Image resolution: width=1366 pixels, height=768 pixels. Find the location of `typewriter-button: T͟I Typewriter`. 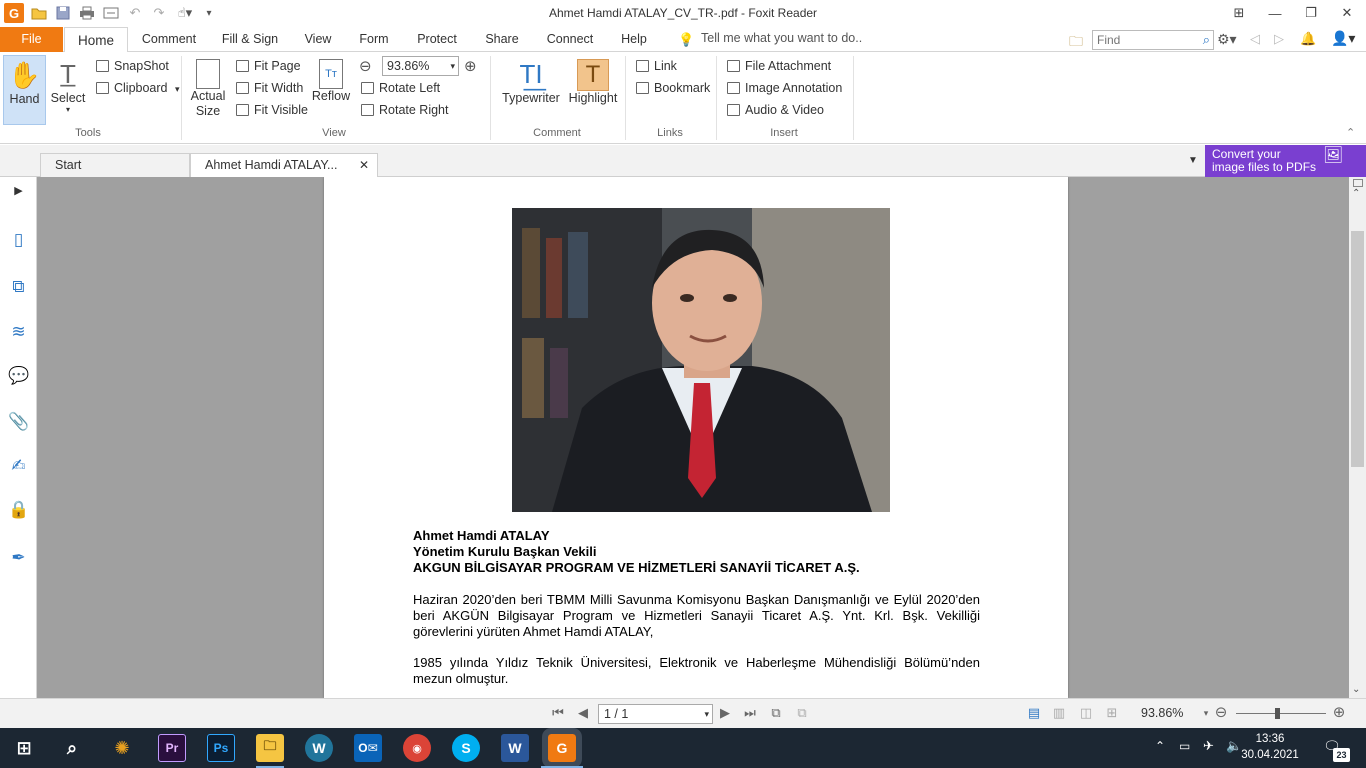

typewriter-button: T͟I Typewriter is located at coordinates (531, 90).